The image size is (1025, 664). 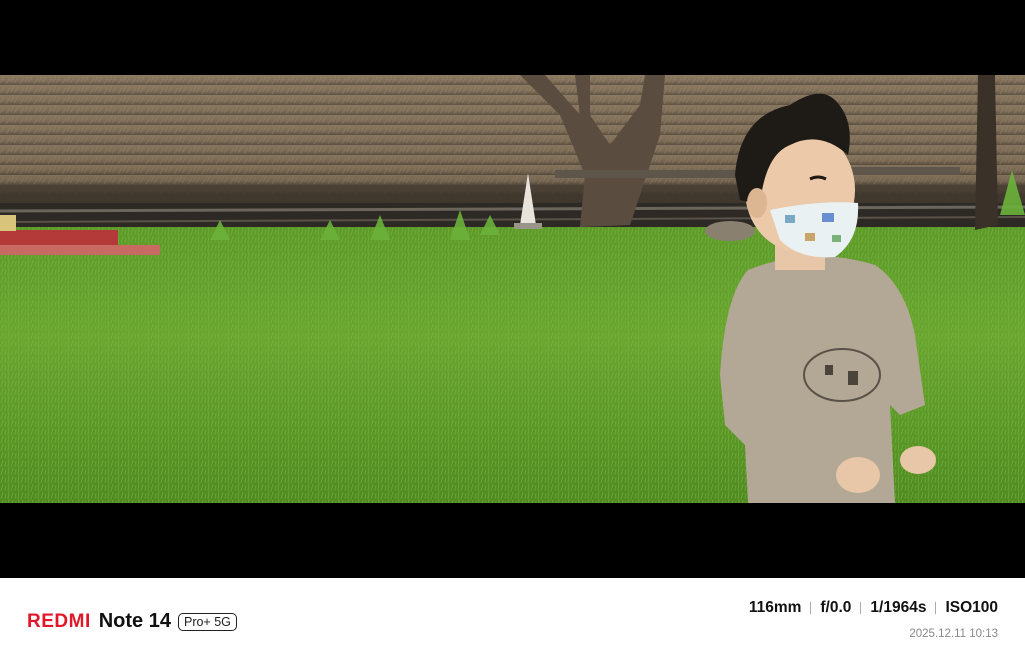 What do you see at coordinates (836, 607) in the screenshot?
I see `aperture: f/0.0` at bounding box center [836, 607].